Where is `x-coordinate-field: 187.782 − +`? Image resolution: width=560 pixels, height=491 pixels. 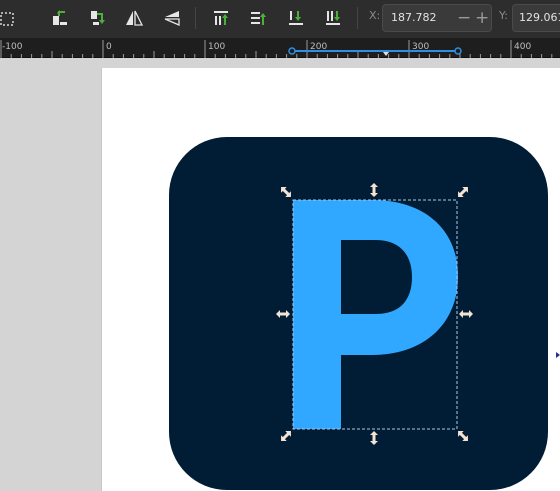
x-coordinate-field: 187.782 − + is located at coordinates (437, 18).